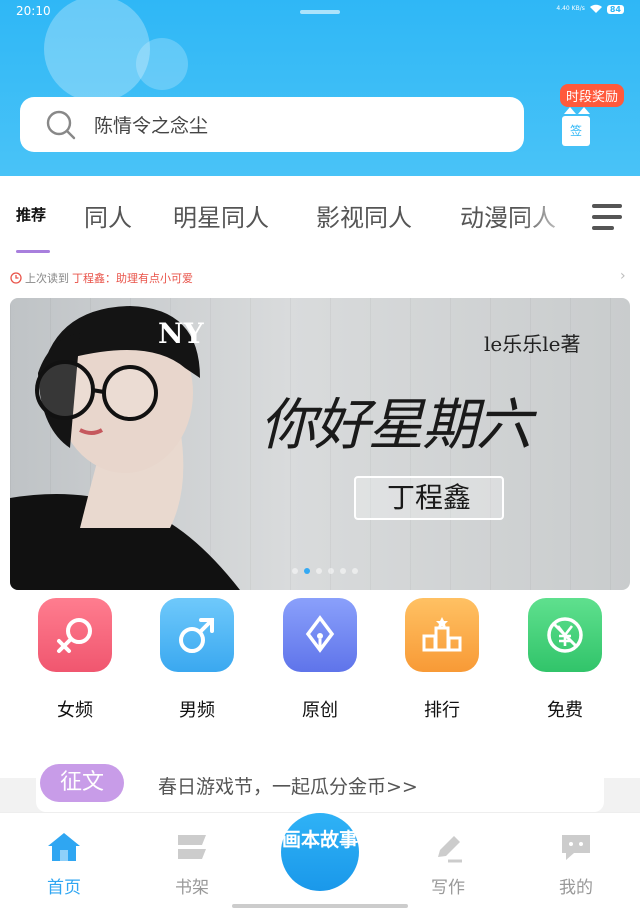  What do you see at coordinates (33, 251) in the screenshot?
I see `tab-active-indicator` at bounding box center [33, 251].